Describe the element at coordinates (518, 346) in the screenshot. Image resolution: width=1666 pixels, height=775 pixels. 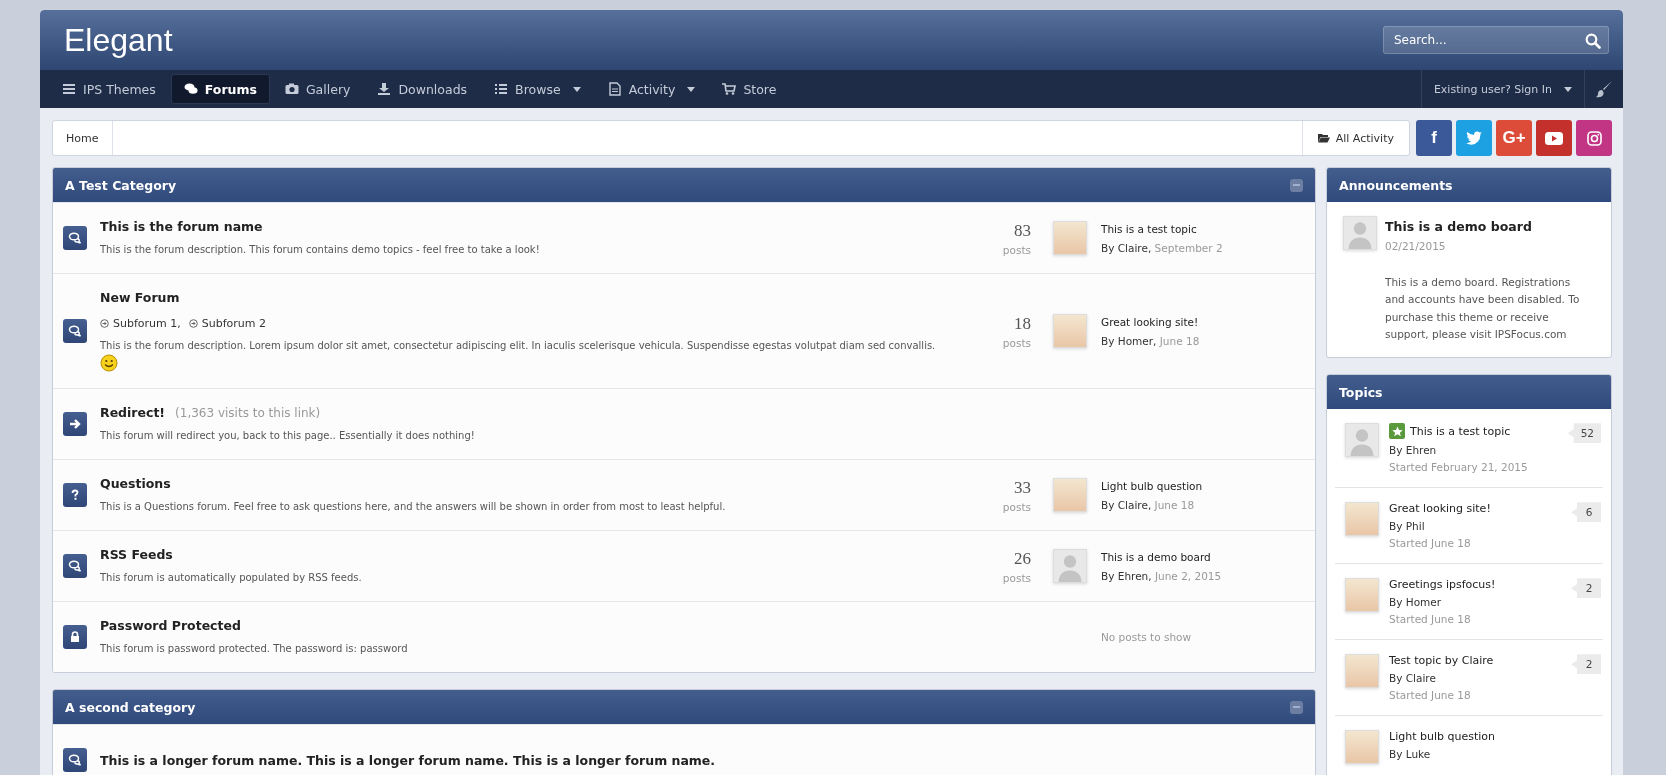
I see `forum-description: This is the forum description. Lorem ipsum dolor sit amet, consectetur adipiscing elit. In iaculis scelerisque vehicula. Suspendisse egestas volutpat diam sed convallis.` at that location.